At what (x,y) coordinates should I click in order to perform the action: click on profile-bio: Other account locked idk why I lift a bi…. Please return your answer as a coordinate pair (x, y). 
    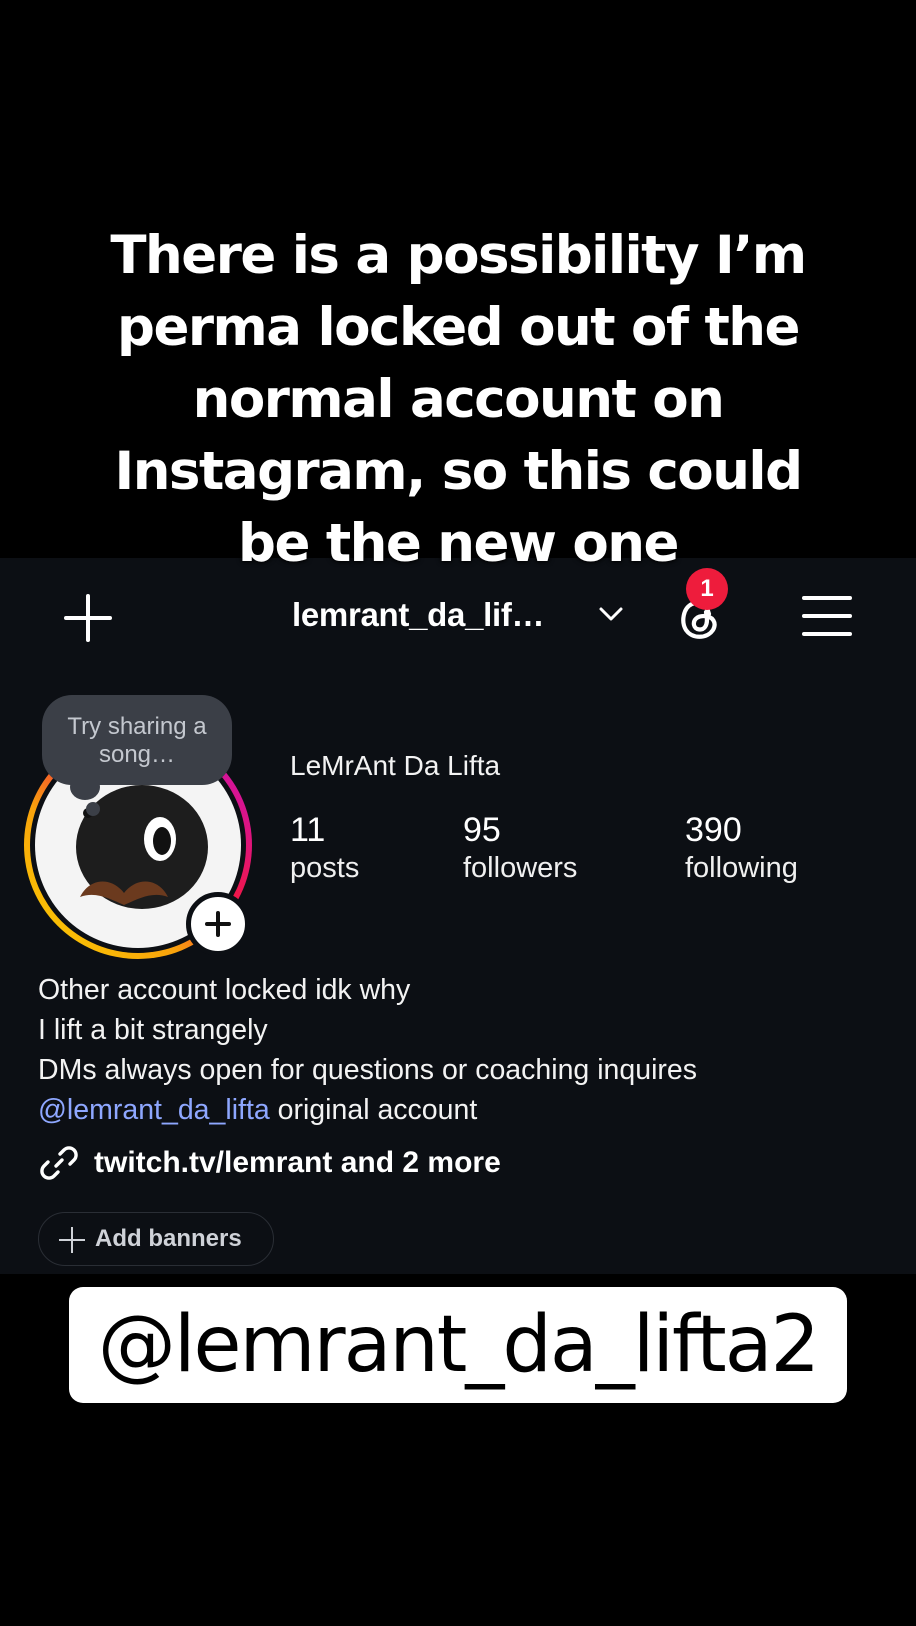
    Looking at the image, I should click on (468, 1050).